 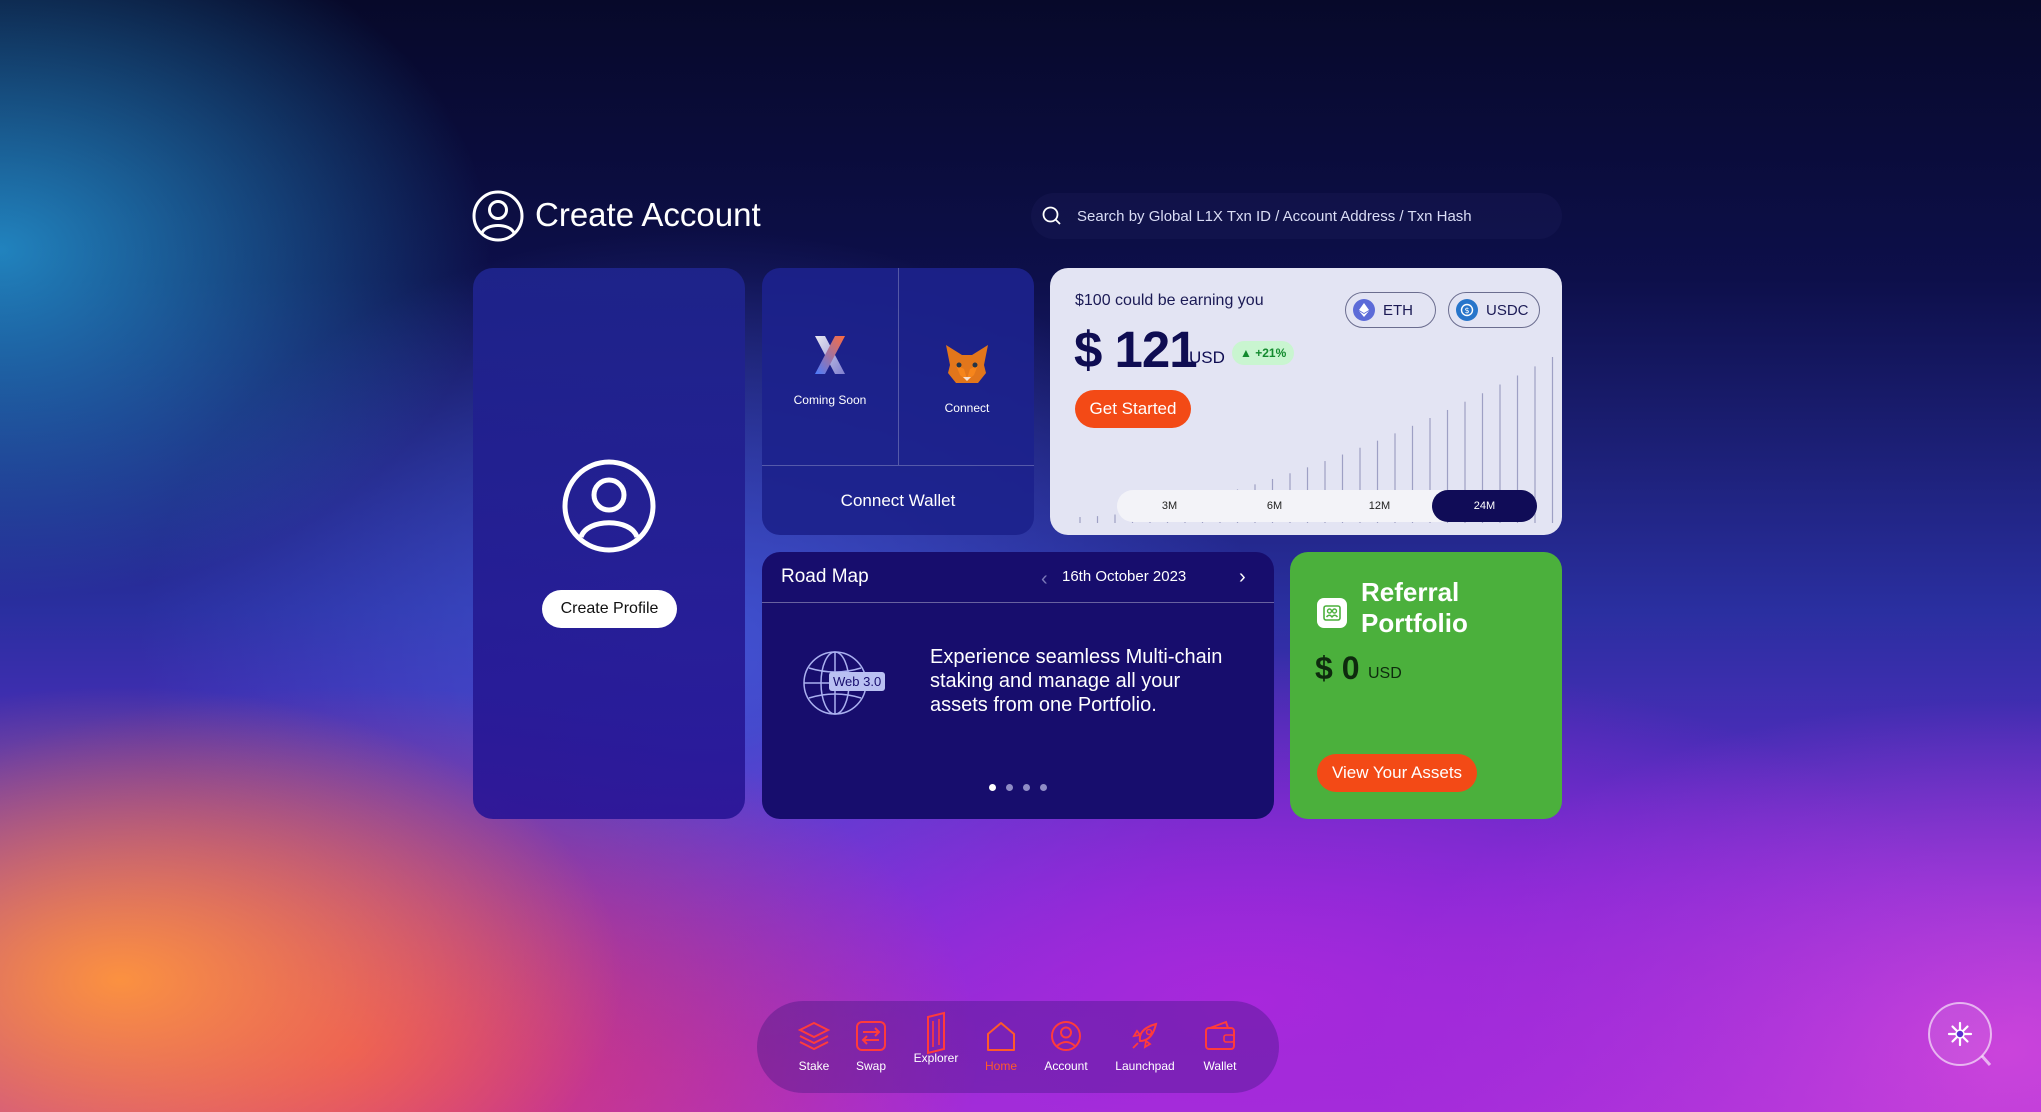 I want to click on period-selector: 3M 6M 12M 24M, so click(x=1327, y=506).